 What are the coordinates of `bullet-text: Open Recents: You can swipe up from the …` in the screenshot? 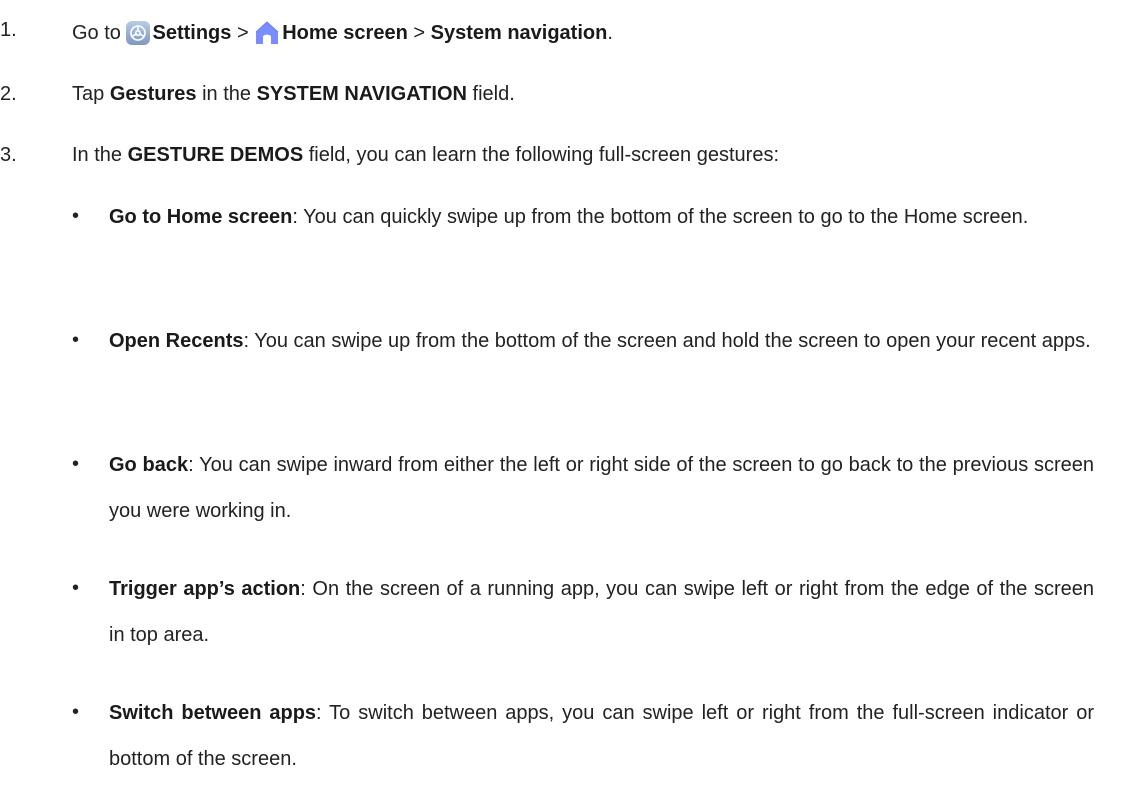 It's located at (601, 341).